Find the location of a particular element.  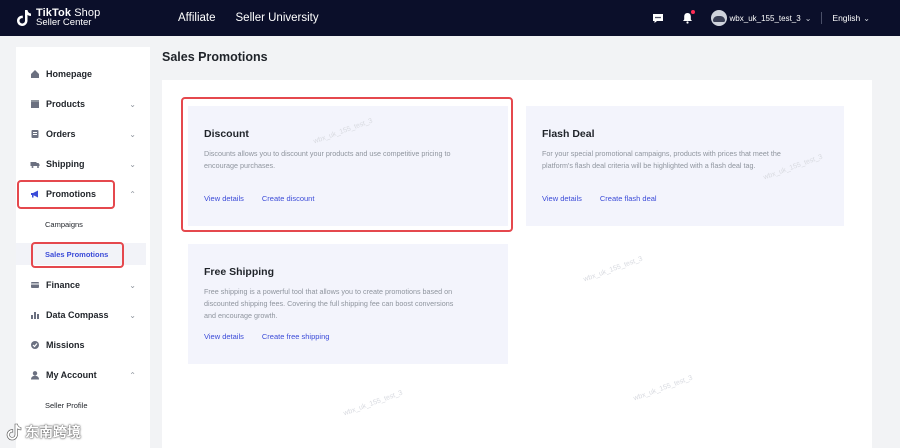

finance-icon is located at coordinates (35, 285).